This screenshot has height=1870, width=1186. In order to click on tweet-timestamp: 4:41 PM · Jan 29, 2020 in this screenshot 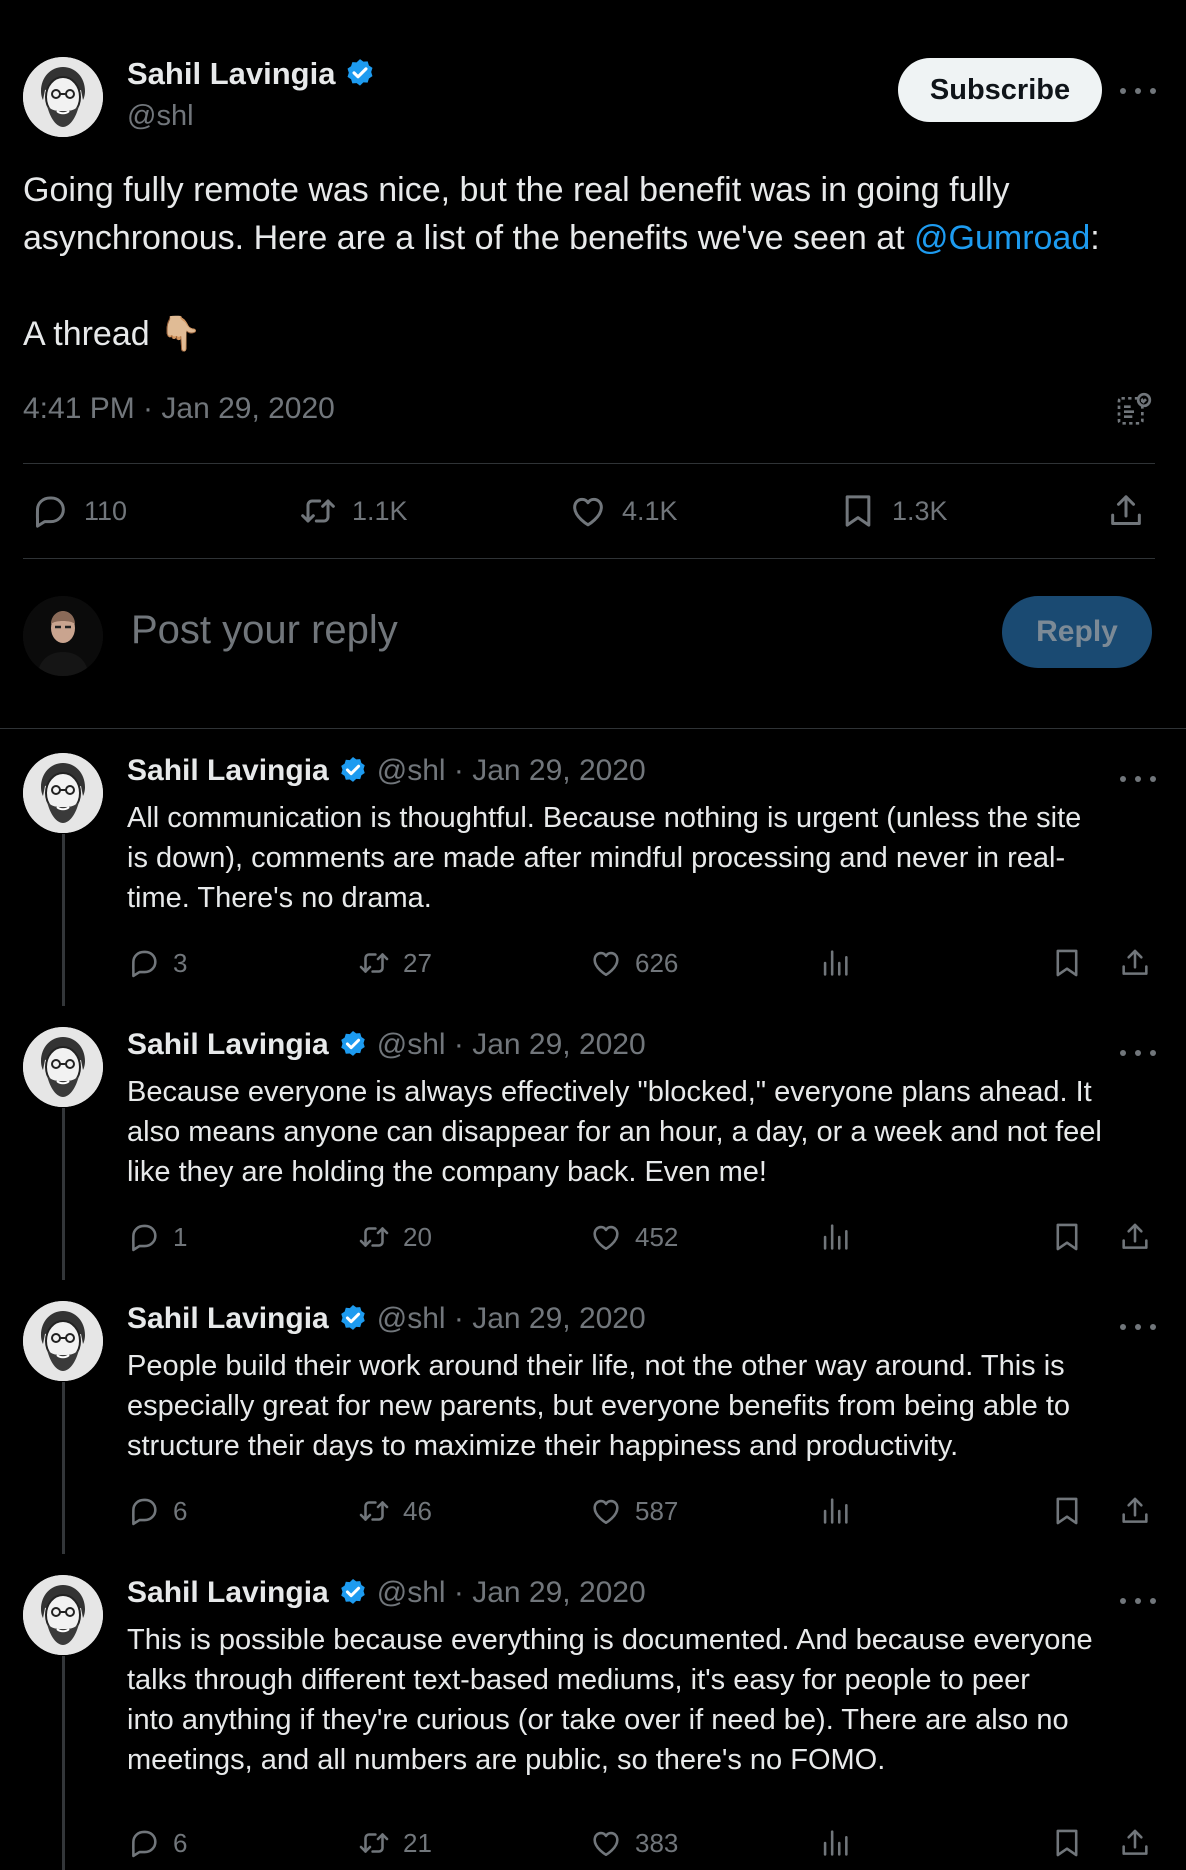, I will do `click(179, 409)`.